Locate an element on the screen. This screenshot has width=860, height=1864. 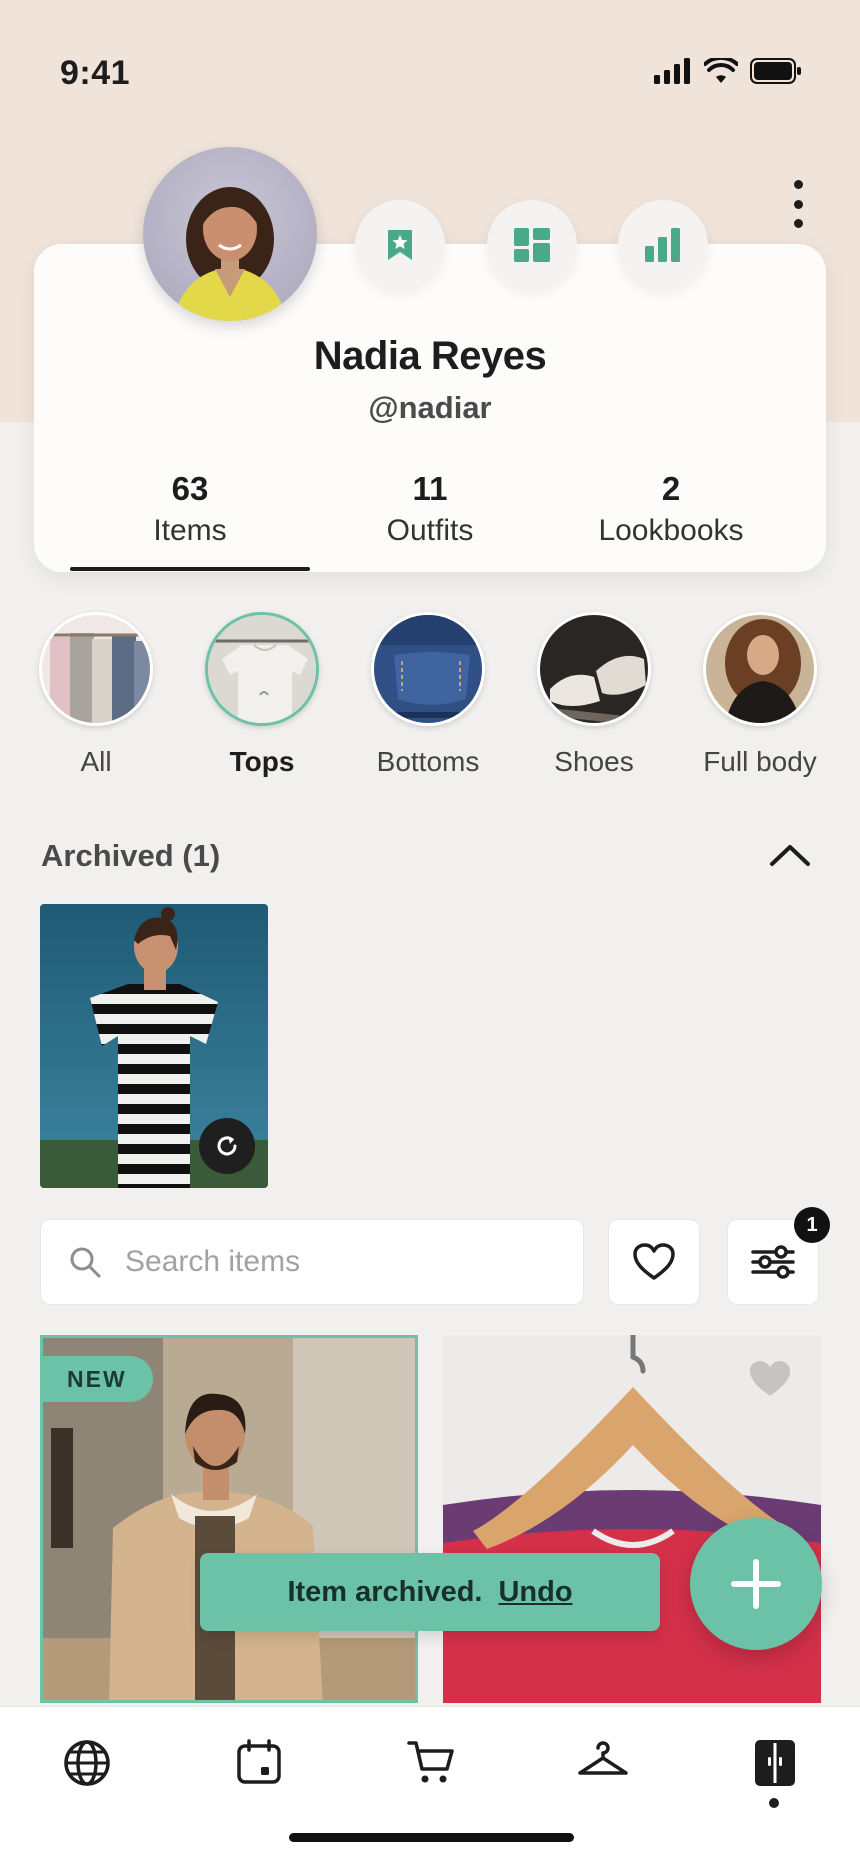
refresh-icon is located at coordinates (227, 1146).